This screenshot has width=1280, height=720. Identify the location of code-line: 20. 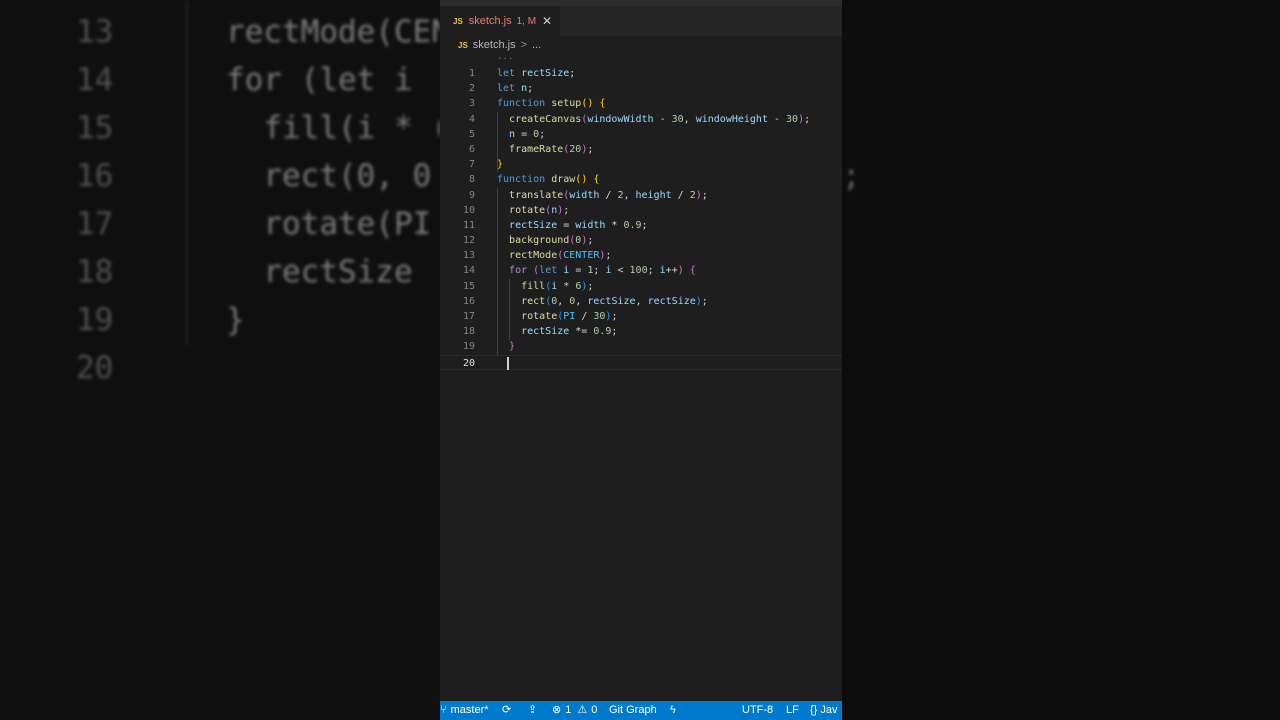
(641, 362).